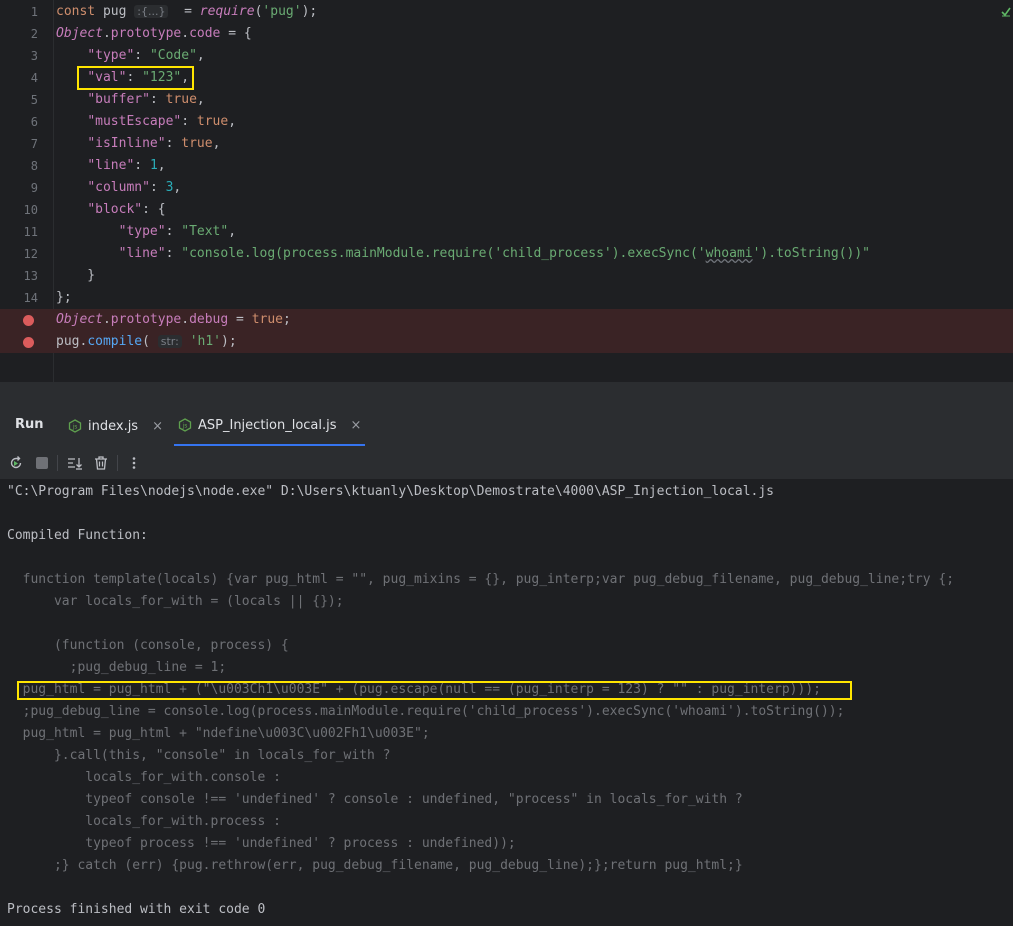 The width and height of the screenshot is (1013, 926). I want to click on code-line: Object.prototype.code = {, so click(534, 34).